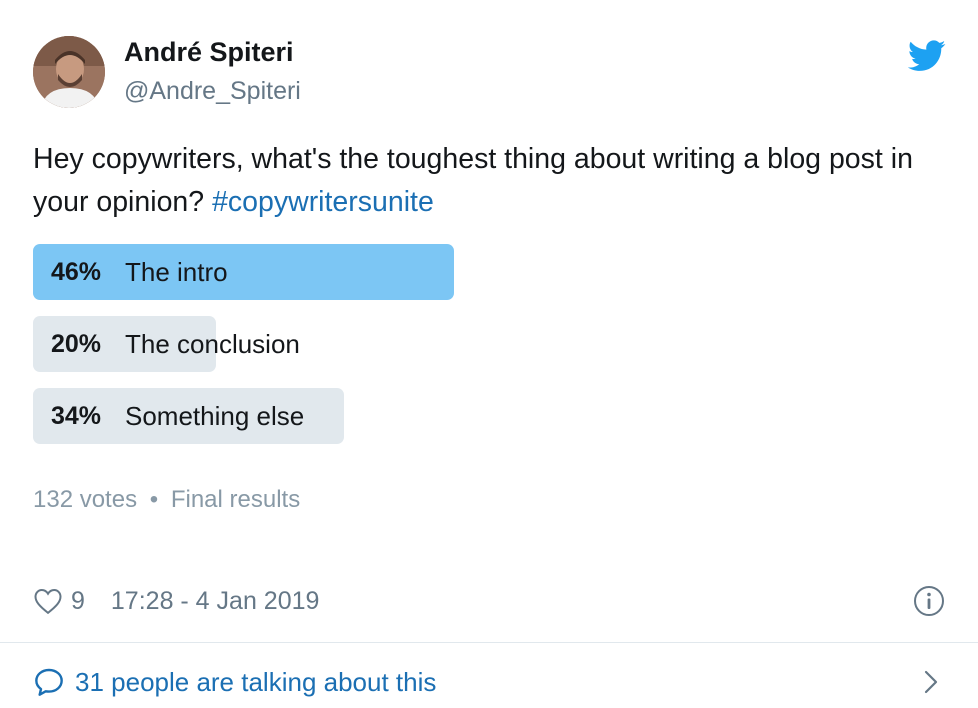 The image size is (978, 708). Describe the element at coordinates (215, 601) in the screenshot. I see `timestamp: 17:28 - 4 Jan 2019` at that location.